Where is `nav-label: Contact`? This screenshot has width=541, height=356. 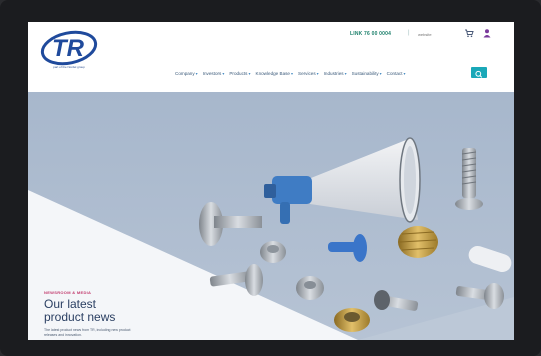
nav-label: Contact is located at coordinates (394, 73).